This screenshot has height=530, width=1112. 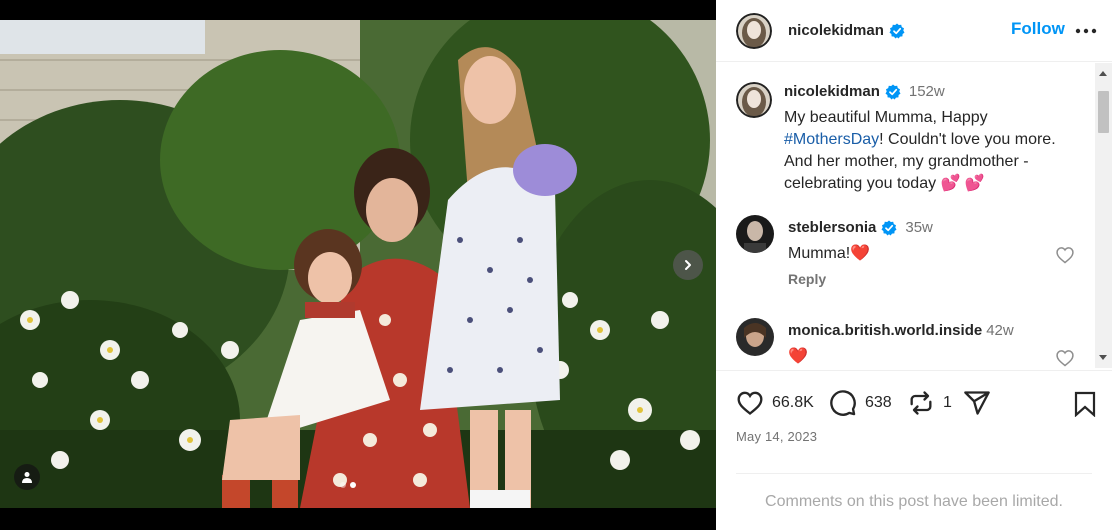 What do you see at coordinates (343, 485) in the screenshot?
I see `carousel-dot` at bounding box center [343, 485].